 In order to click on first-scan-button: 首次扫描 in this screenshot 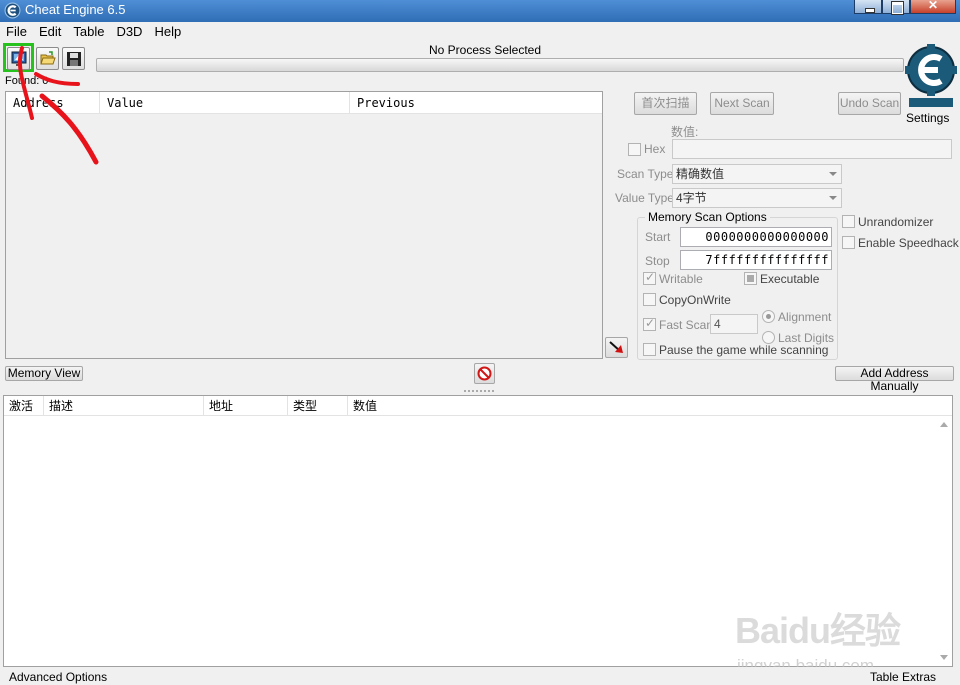, I will do `click(665, 103)`.